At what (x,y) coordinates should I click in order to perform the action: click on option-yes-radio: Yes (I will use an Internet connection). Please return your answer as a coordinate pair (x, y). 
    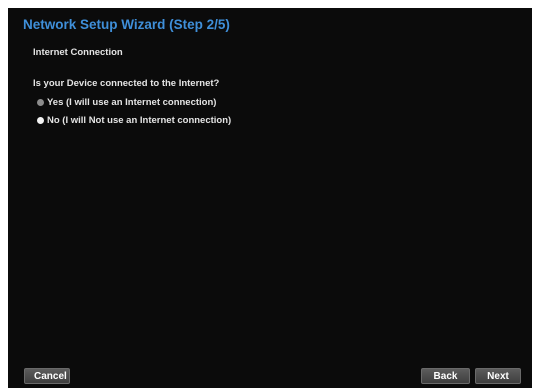
    Looking at the image, I should click on (126, 102).